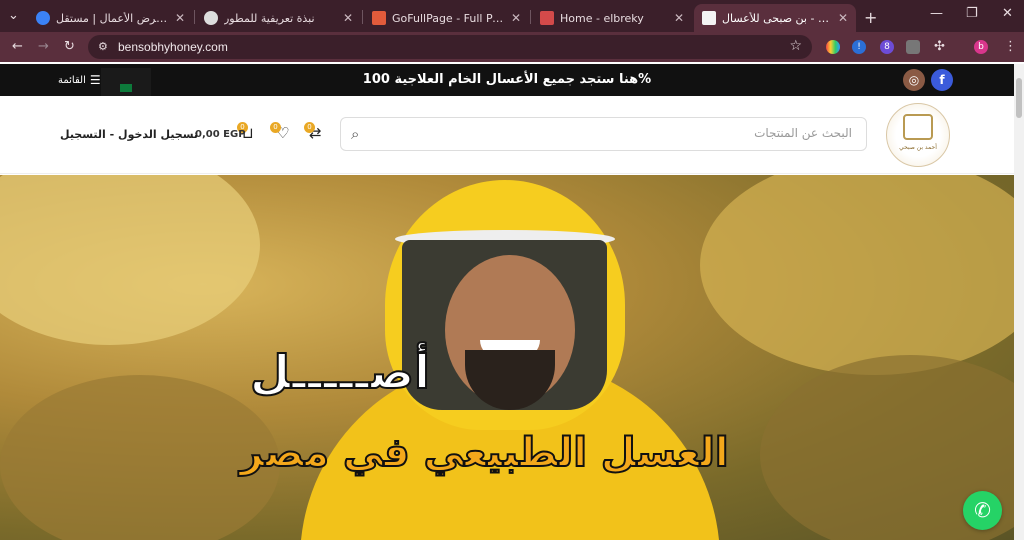  Describe the element at coordinates (69, 46) in the screenshot. I see `reload-icon: ↻` at that location.